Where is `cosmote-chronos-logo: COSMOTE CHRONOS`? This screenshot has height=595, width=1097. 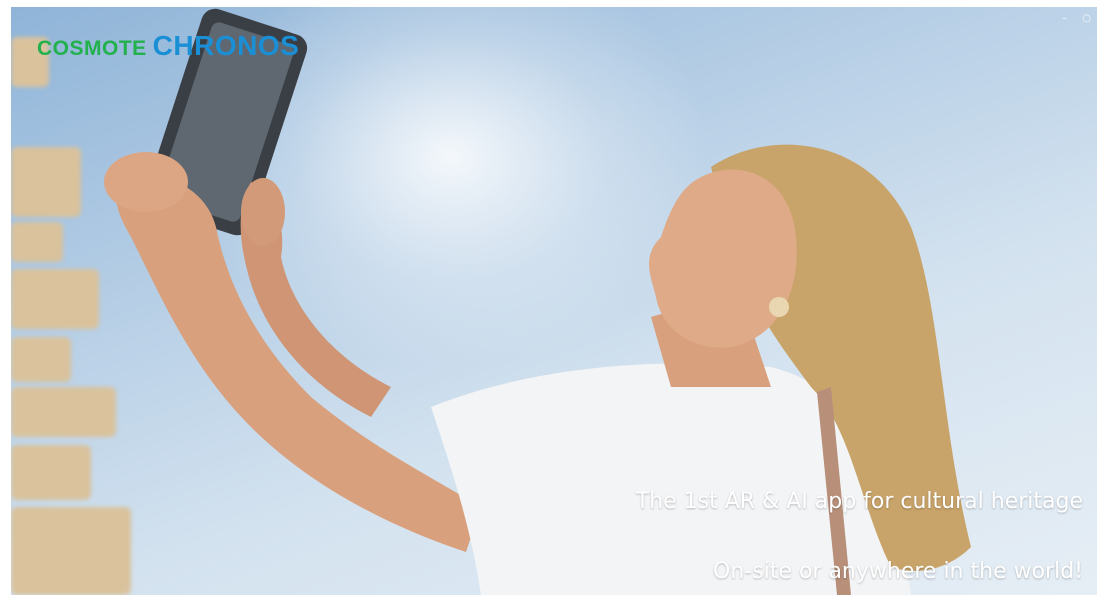 cosmote-chronos-logo: COSMOTE CHRONOS is located at coordinates (168, 46).